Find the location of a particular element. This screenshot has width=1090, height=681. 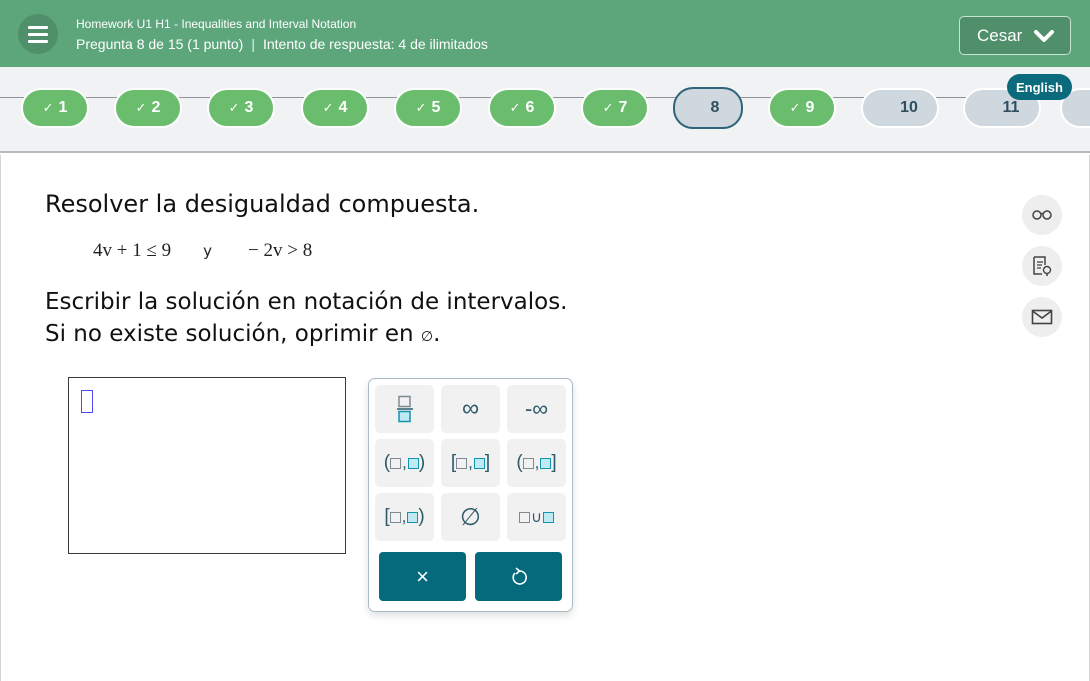

question-number: 11 is located at coordinates (1011, 107).